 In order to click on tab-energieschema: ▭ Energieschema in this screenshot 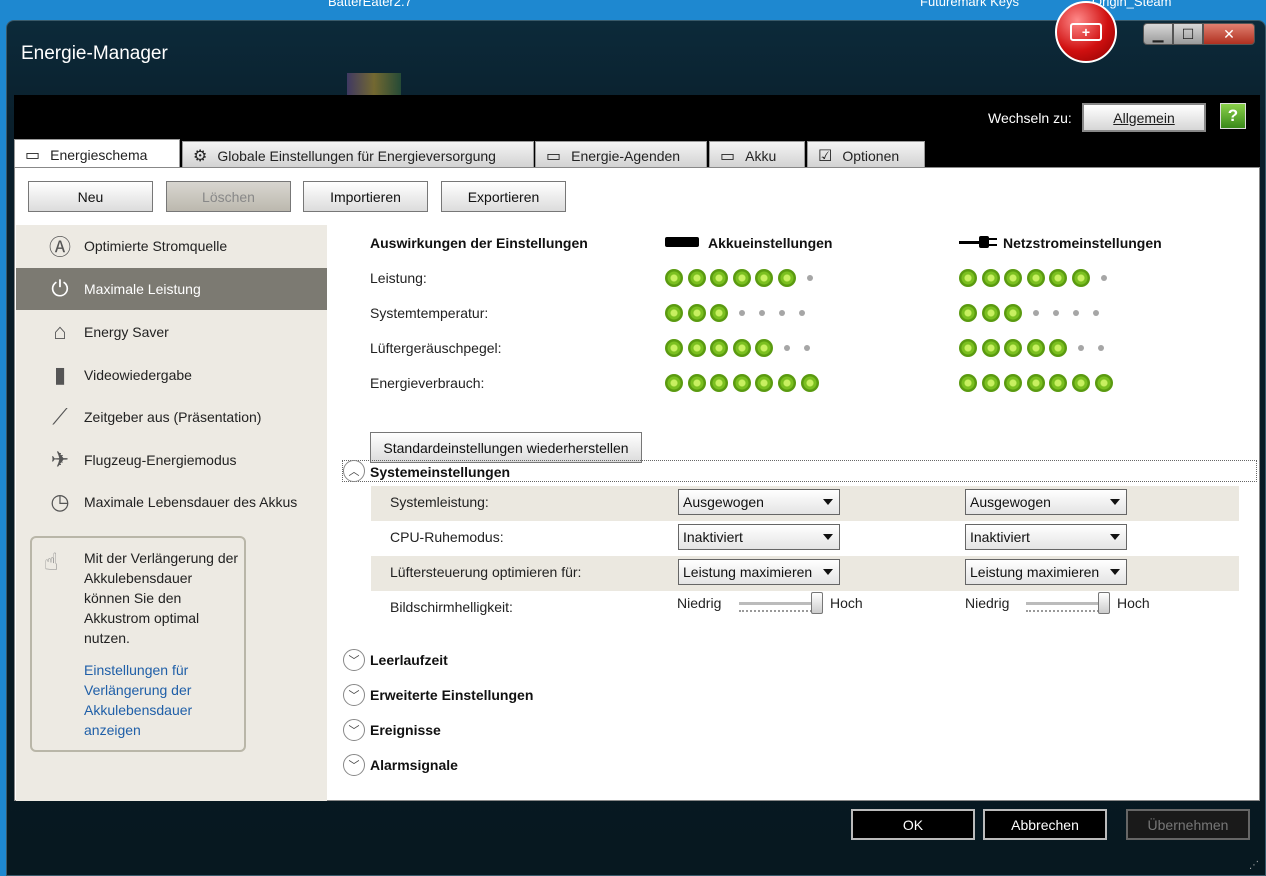, I will do `click(97, 154)`.